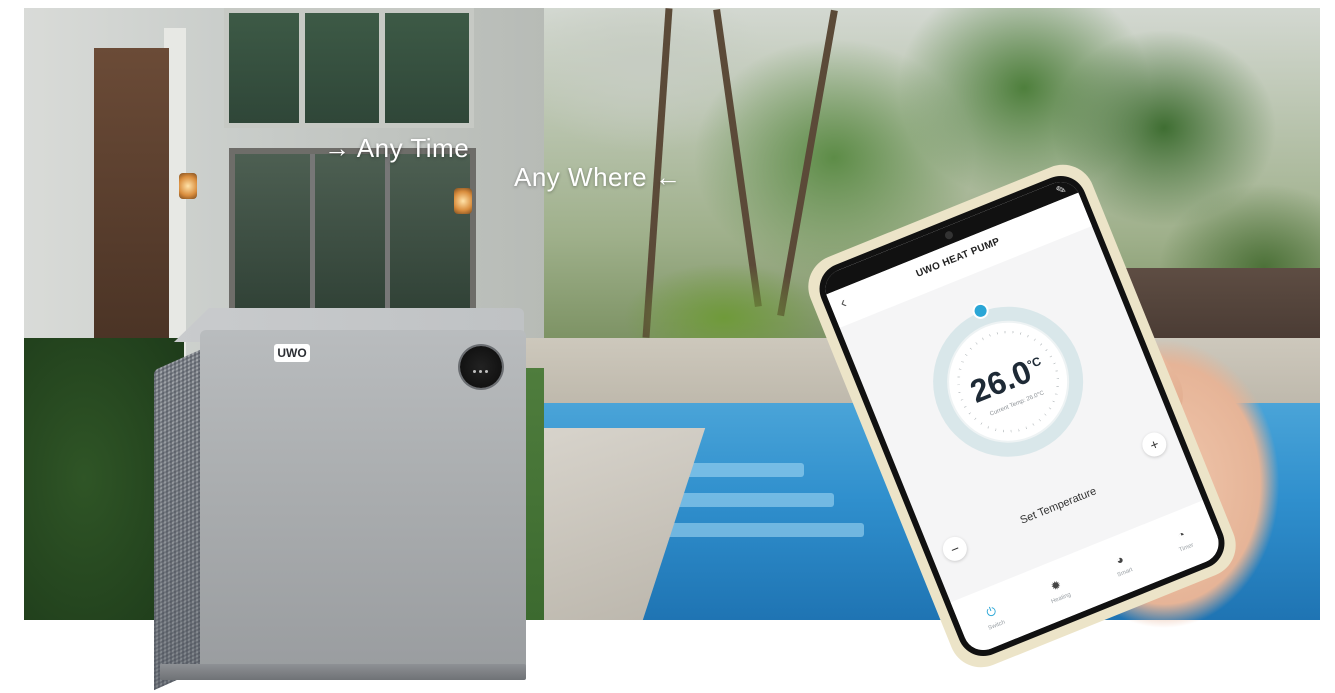  I want to click on sun-icon: ✹, so click(1056, 586).